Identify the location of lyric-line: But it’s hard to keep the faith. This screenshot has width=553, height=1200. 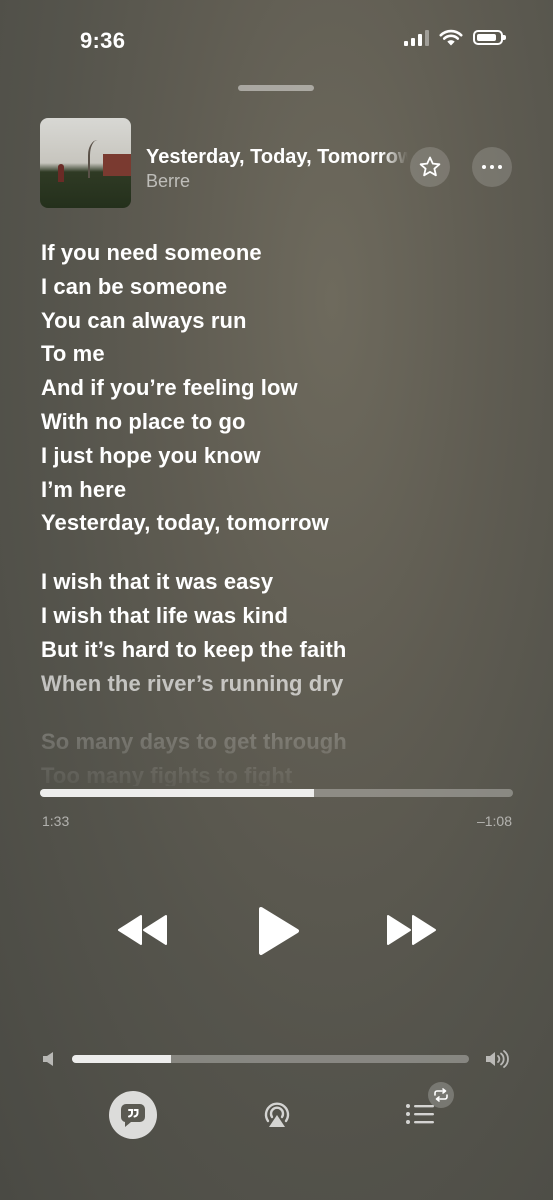
(286, 650).